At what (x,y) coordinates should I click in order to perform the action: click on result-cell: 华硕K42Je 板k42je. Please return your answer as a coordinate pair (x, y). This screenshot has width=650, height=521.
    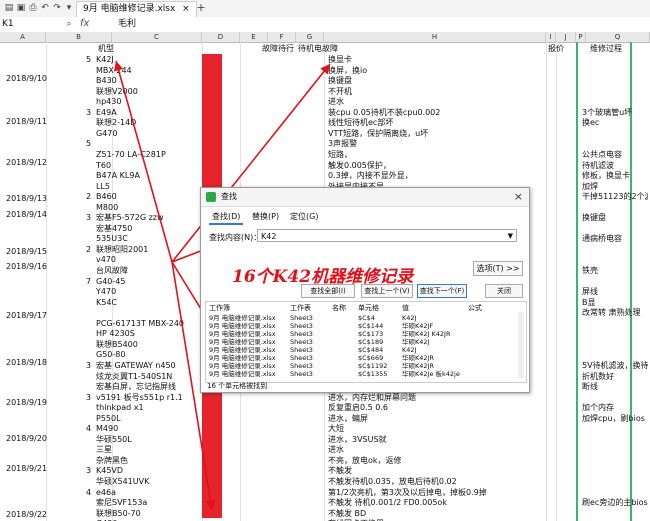
    Looking at the image, I should click on (431, 374).